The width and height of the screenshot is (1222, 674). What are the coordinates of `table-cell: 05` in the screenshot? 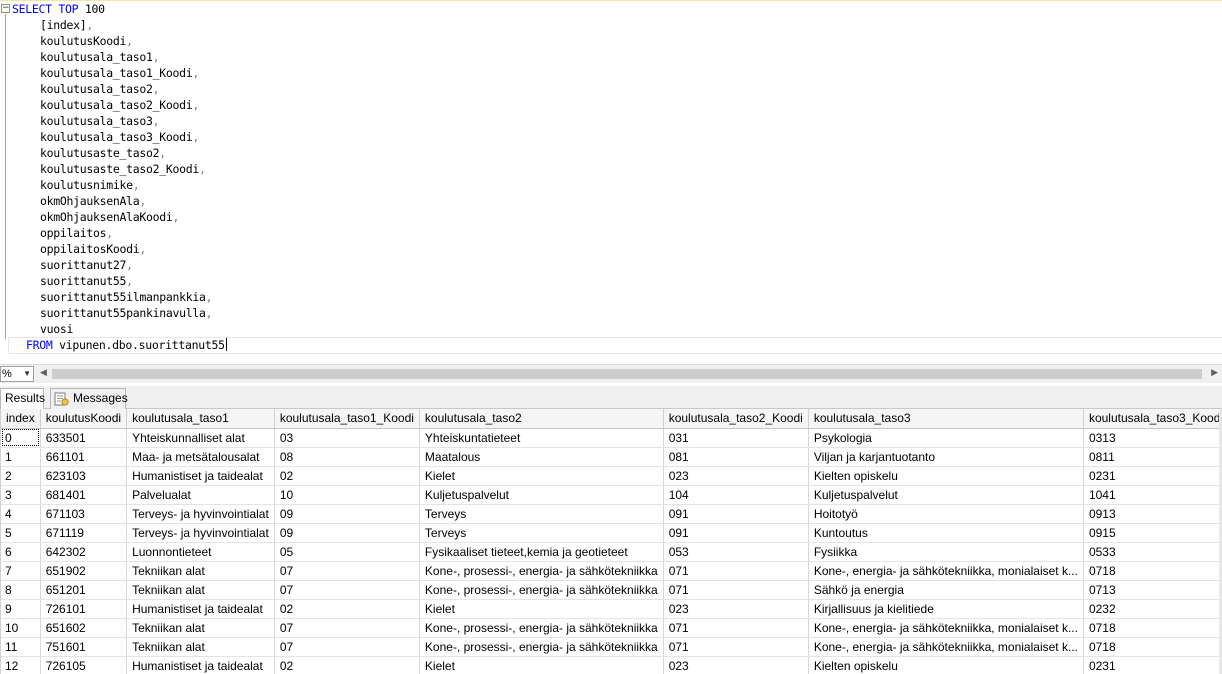 It's located at (347, 552).